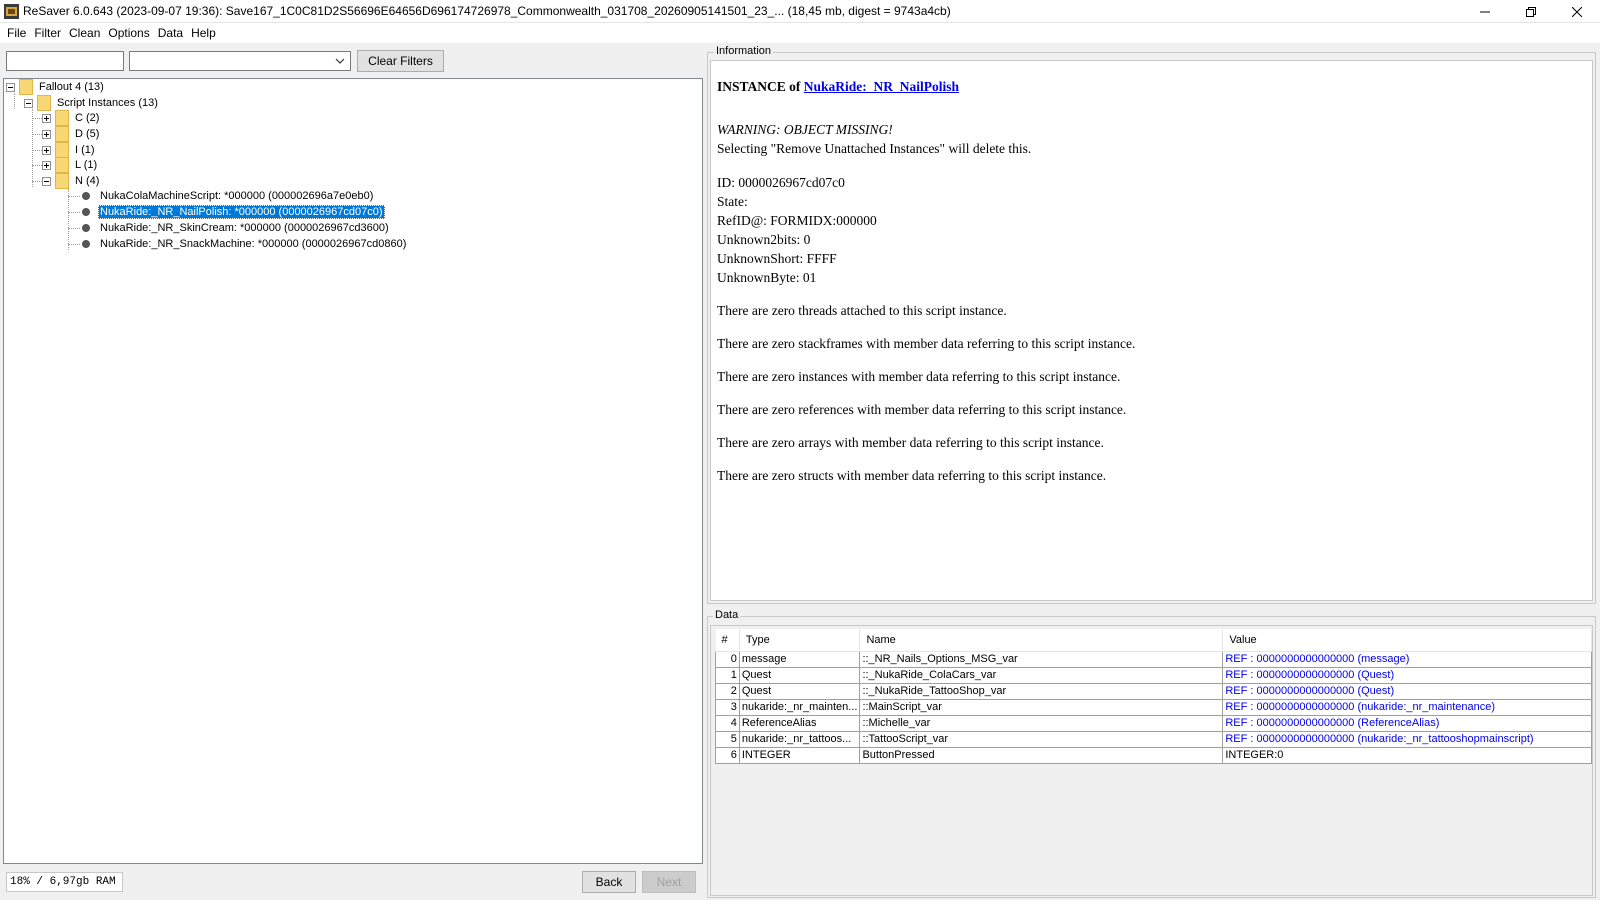 This screenshot has width=1600, height=900. I want to click on cell-number: 5, so click(727, 739).